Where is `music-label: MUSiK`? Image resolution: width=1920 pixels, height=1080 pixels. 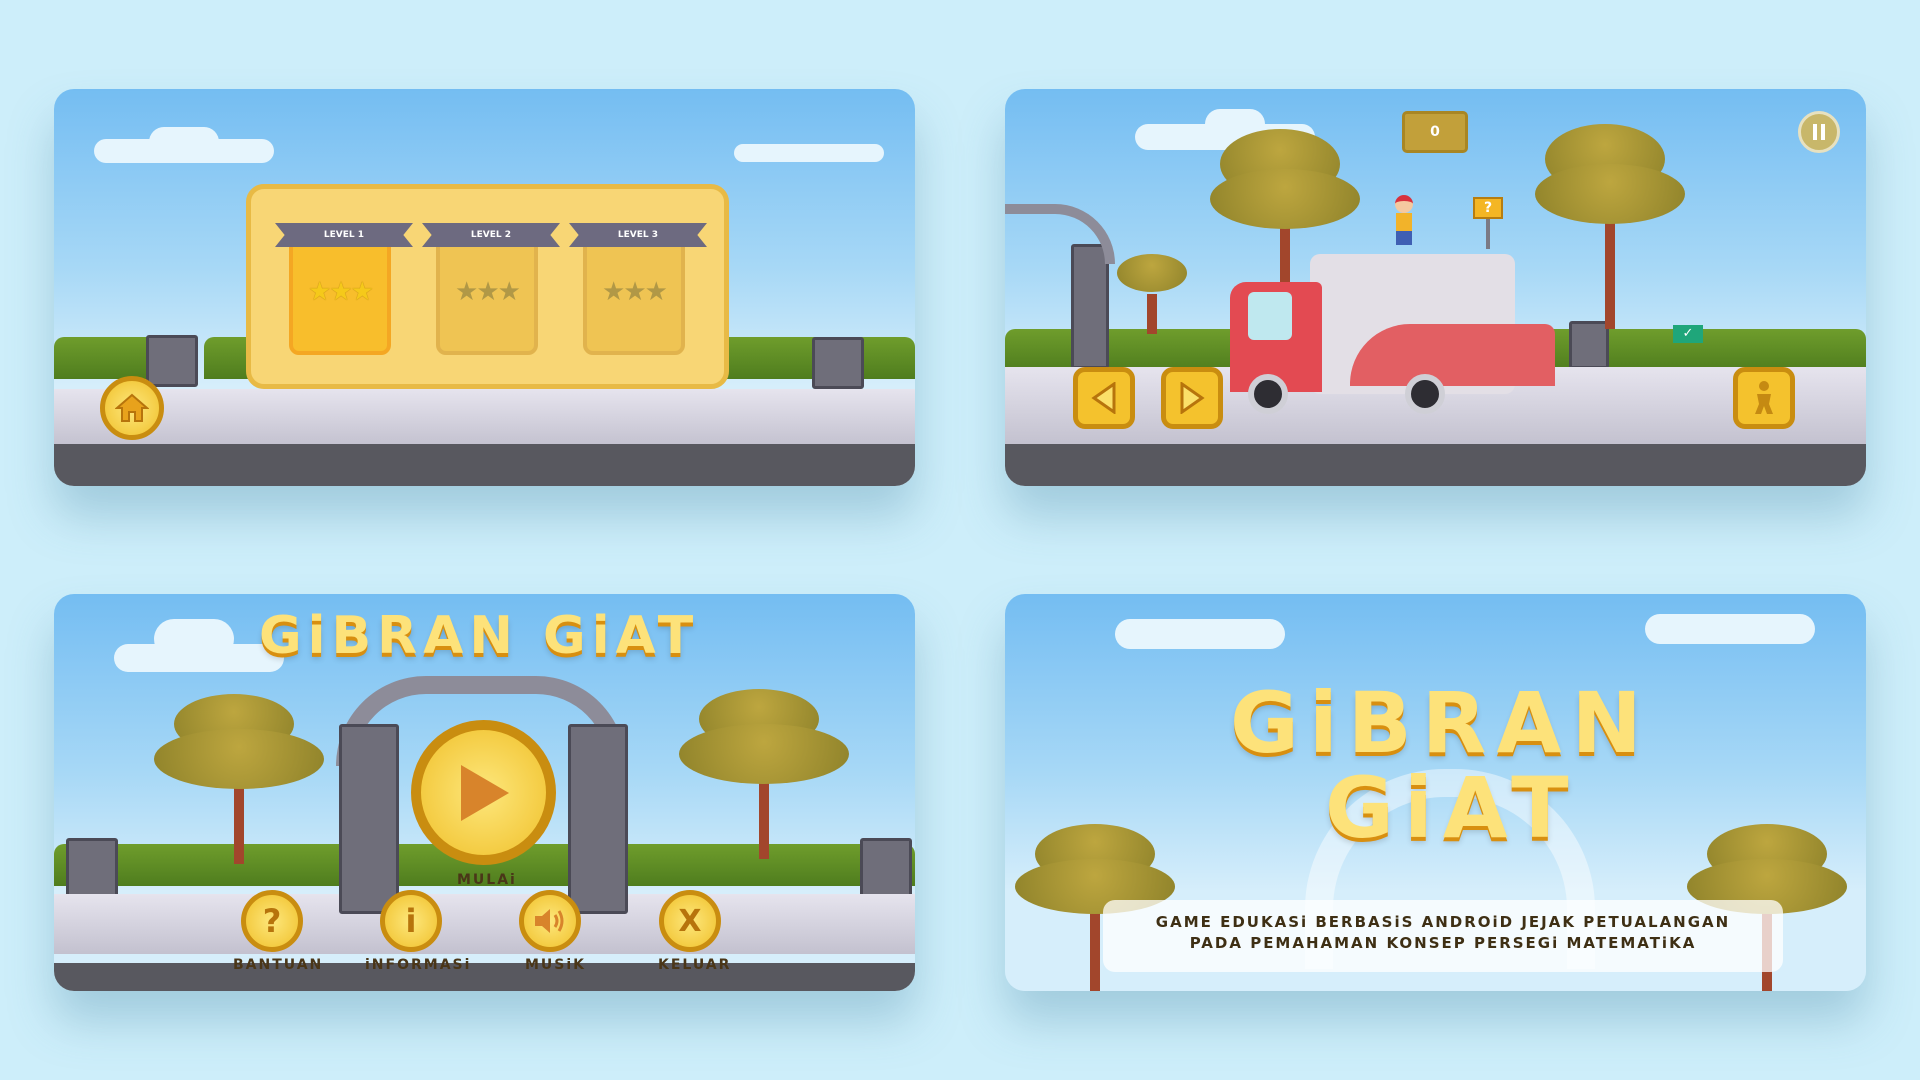
music-label: MUSiK is located at coordinates (556, 965).